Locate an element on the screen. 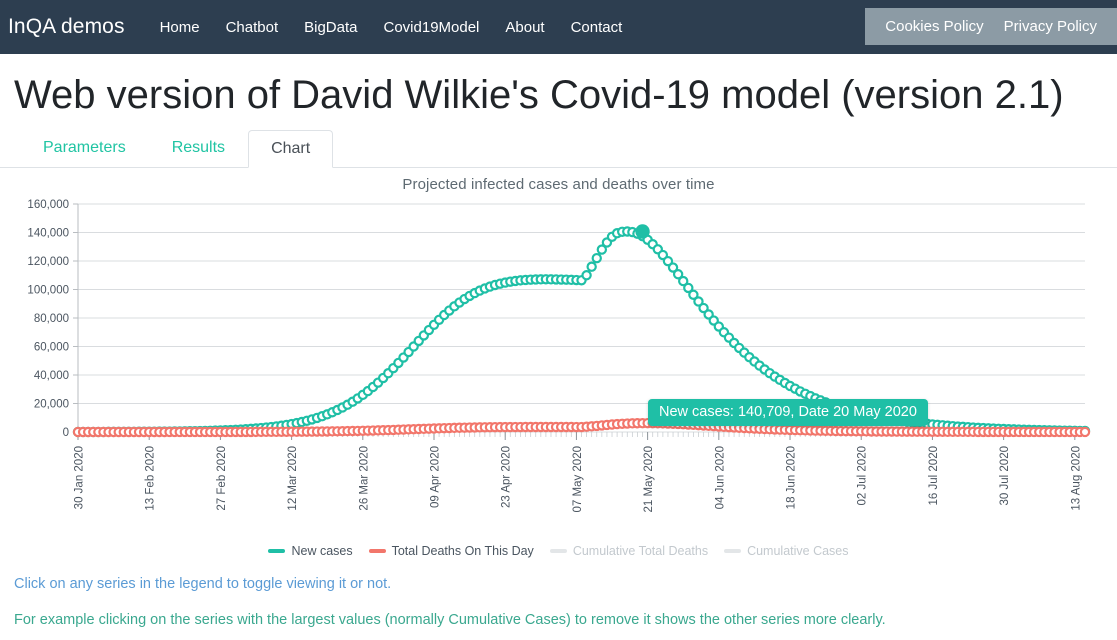 The width and height of the screenshot is (1117, 640). privacy-policy-link: Privacy Policy is located at coordinates (1050, 26).